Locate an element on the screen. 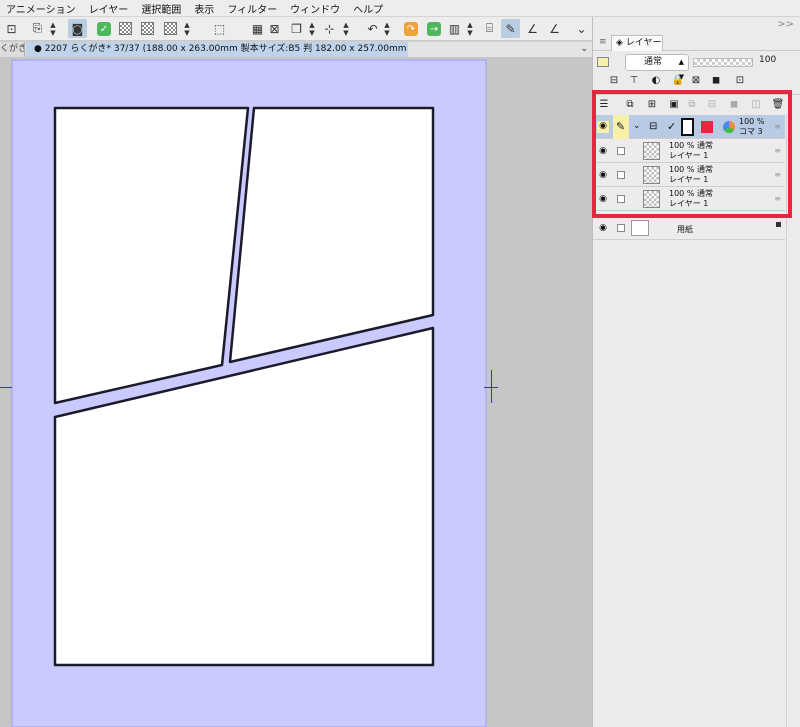 This screenshot has height=727, width=800. eye-icon: ◉ is located at coordinates (603, 229).